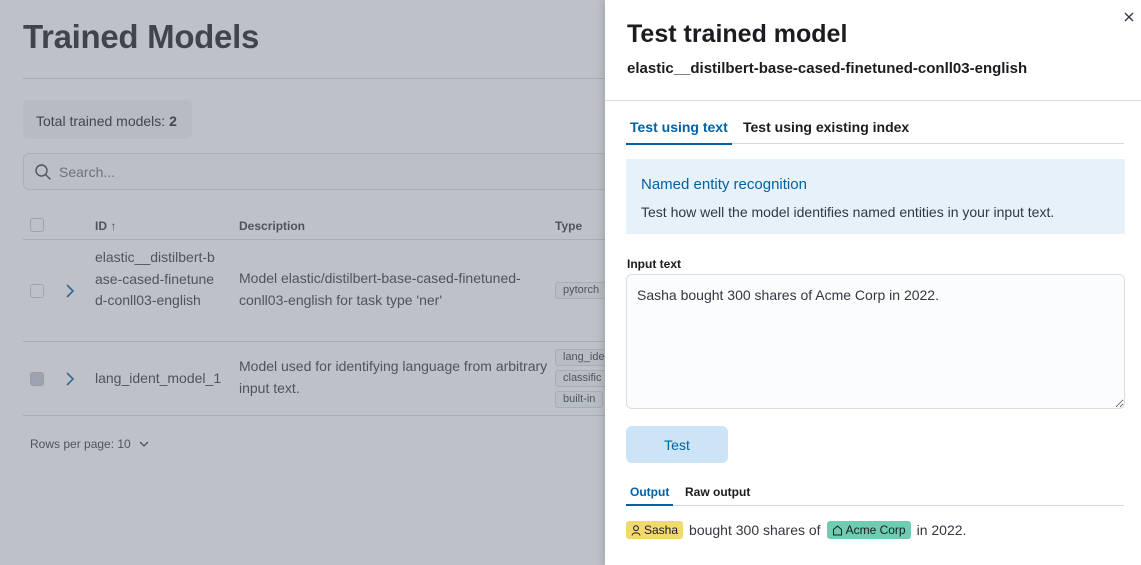 Image resolution: width=1141 pixels, height=565 pixels. I want to click on callout-title: Named entity recognition, so click(724, 184).